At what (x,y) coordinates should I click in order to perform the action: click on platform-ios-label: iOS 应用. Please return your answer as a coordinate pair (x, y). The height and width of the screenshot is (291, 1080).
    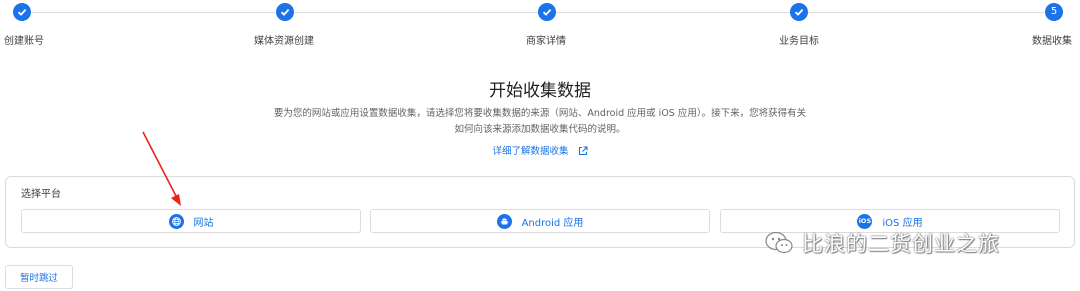
    Looking at the image, I should click on (902, 223).